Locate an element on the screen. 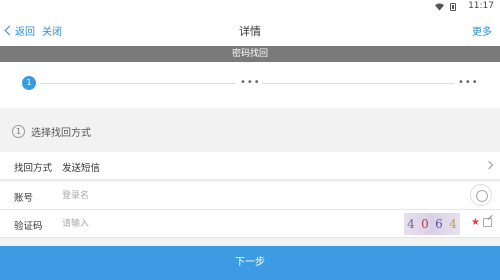  navbar: 返回 关闭 详情 更多 is located at coordinates (250, 30).